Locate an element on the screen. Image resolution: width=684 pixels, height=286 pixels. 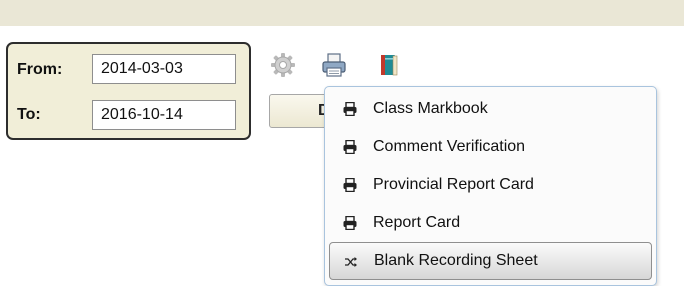
menu-item-label: Comment Verification is located at coordinates (449, 146).